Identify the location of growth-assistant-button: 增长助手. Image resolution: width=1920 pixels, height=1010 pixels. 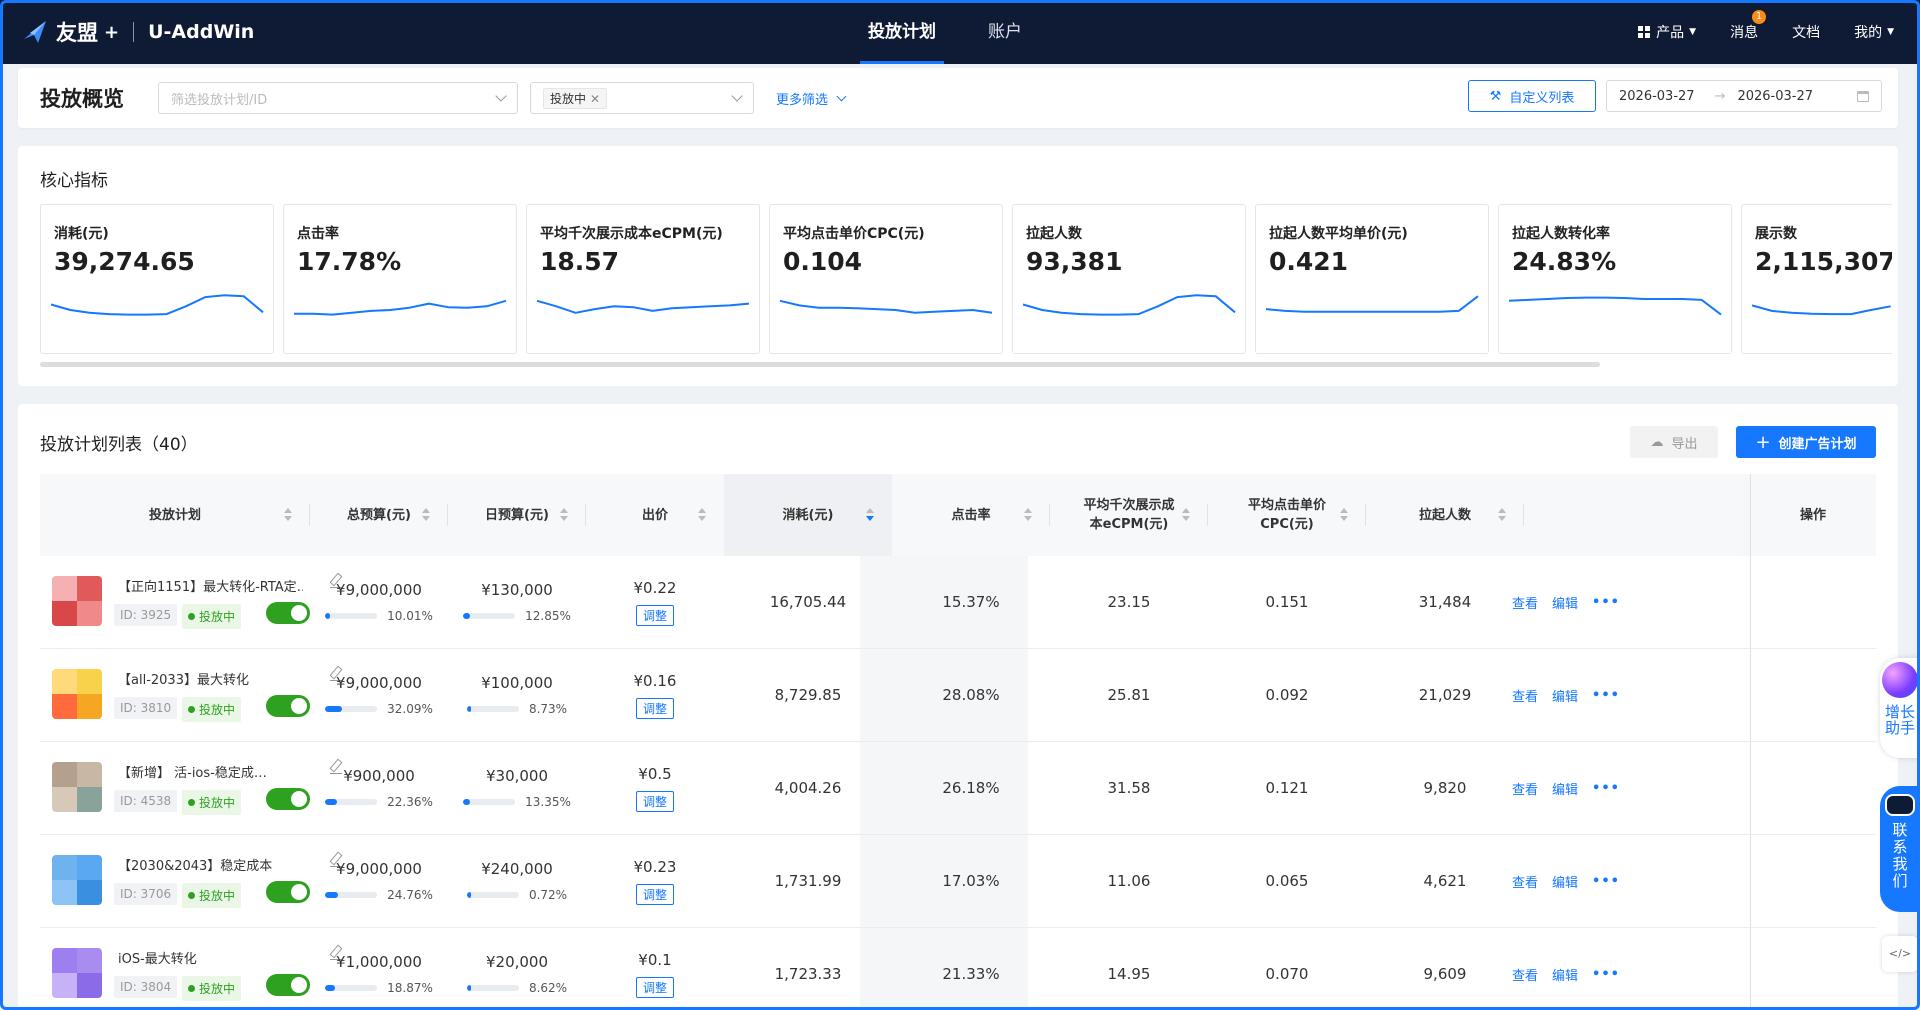
(1900, 708).